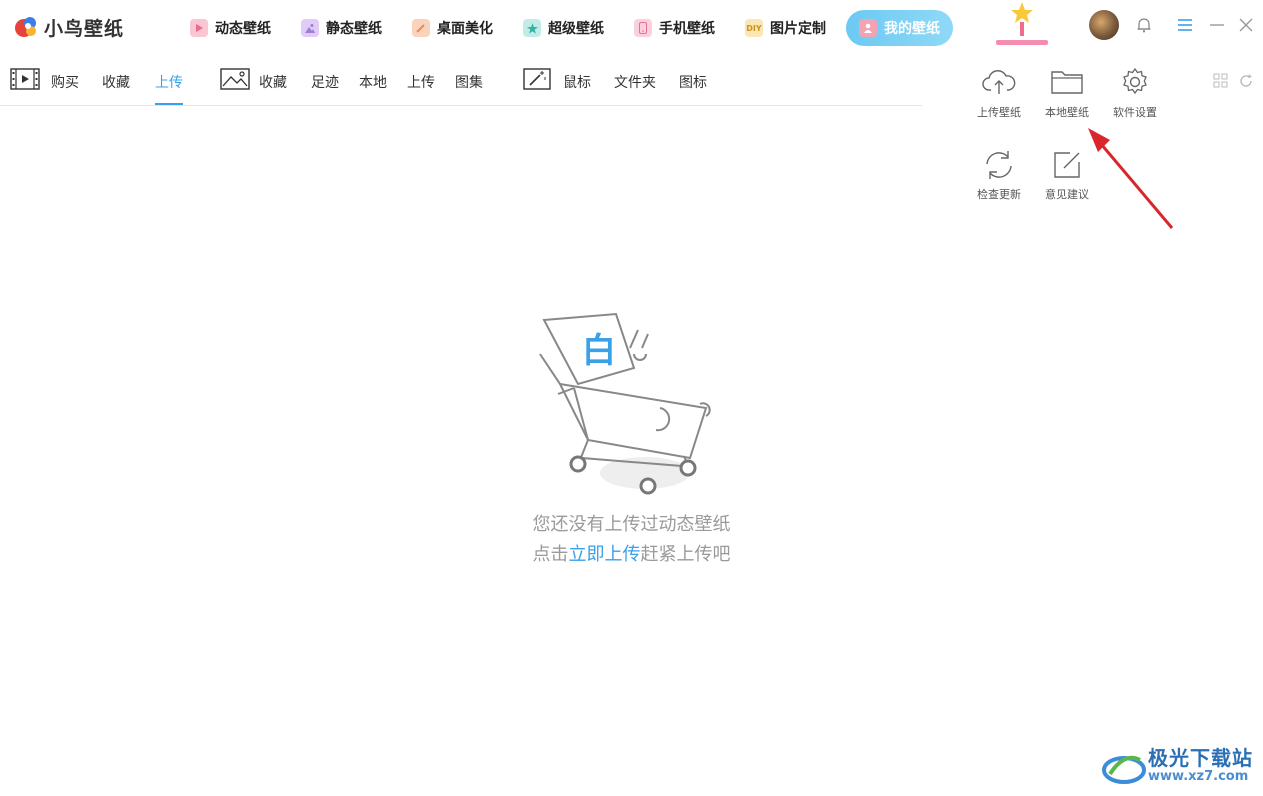 The width and height of the screenshot is (1263, 796). Describe the element at coordinates (605, 554) in the screenshot. I see `upload-now-link: 立即上传` at that location.